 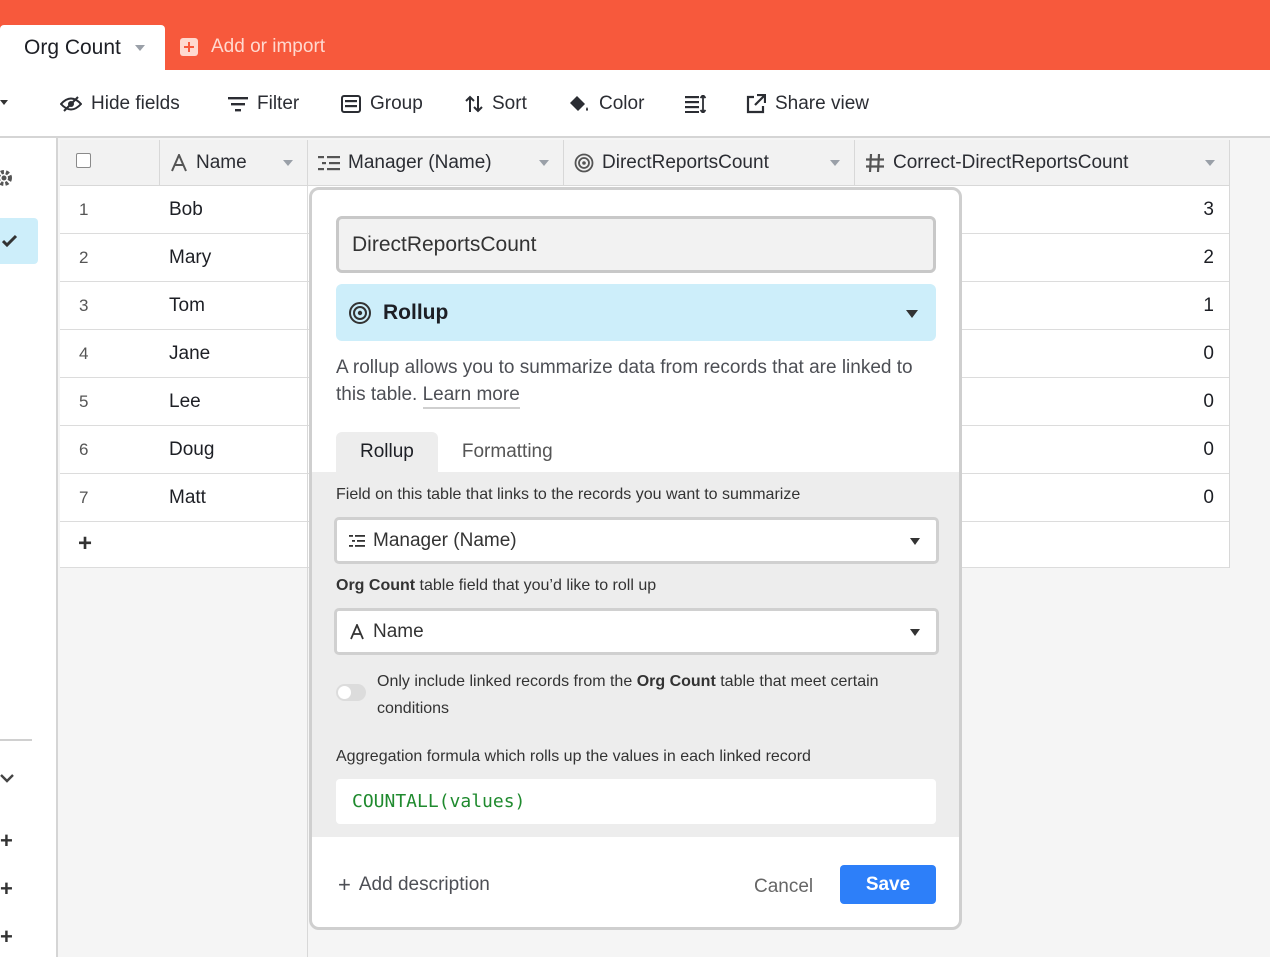 What do you see at coordinates (507, 452) in the screenshot?
I see `tab-formatting: Formatting` at bounding box center [507, 452].